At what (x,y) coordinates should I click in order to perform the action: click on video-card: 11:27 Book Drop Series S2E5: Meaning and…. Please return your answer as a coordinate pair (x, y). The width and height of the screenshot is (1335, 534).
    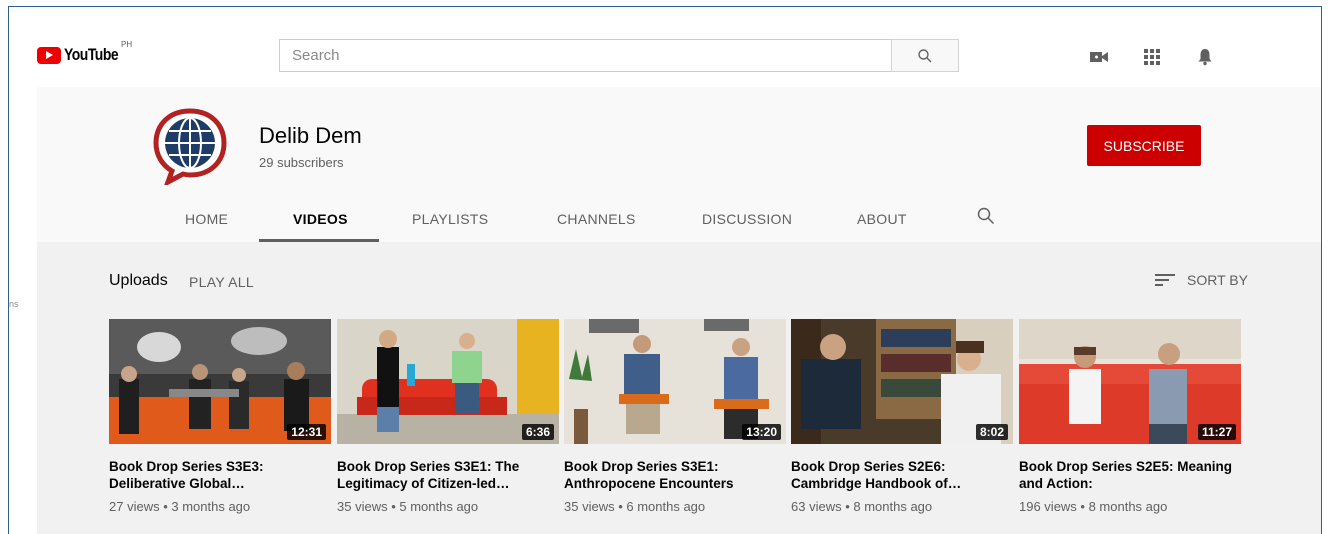
    Looking at the image, I should click on (1130, 416).